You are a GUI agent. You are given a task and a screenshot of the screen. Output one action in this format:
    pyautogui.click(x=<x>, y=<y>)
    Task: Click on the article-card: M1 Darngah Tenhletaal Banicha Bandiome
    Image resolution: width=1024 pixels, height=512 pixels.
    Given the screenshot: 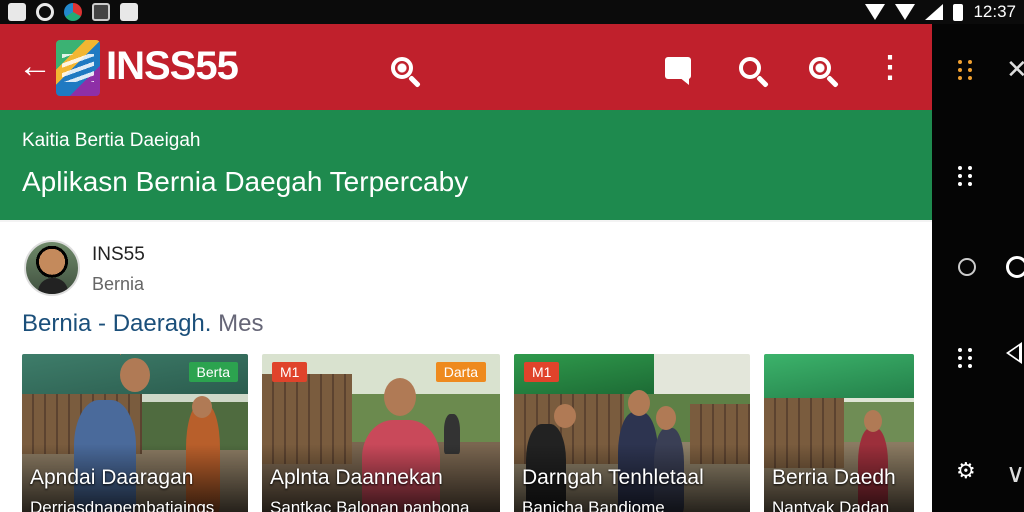 What is the action you would take?
    pyautogui.click(x=632, y=433)
    